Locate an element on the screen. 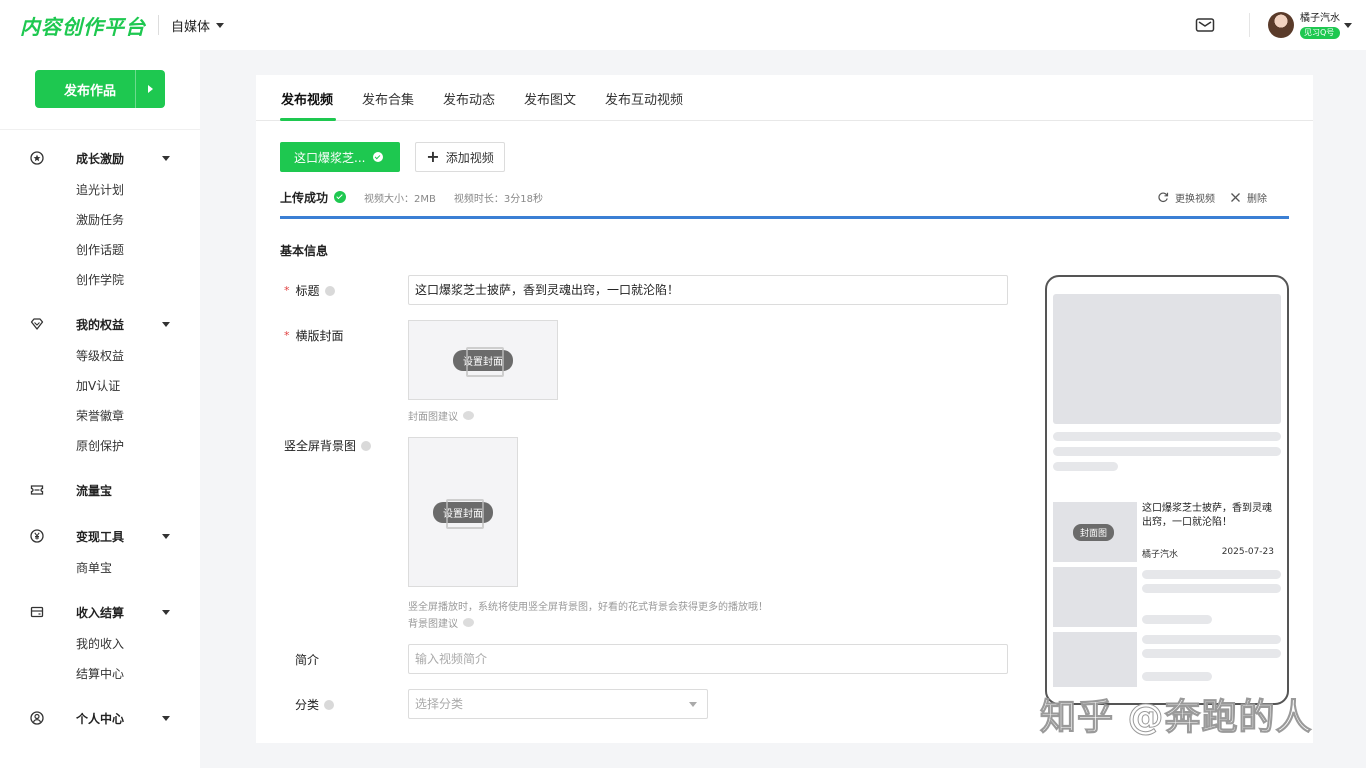  landscape-cover-label: * 横版封面 is located at coordinates (314, 336).